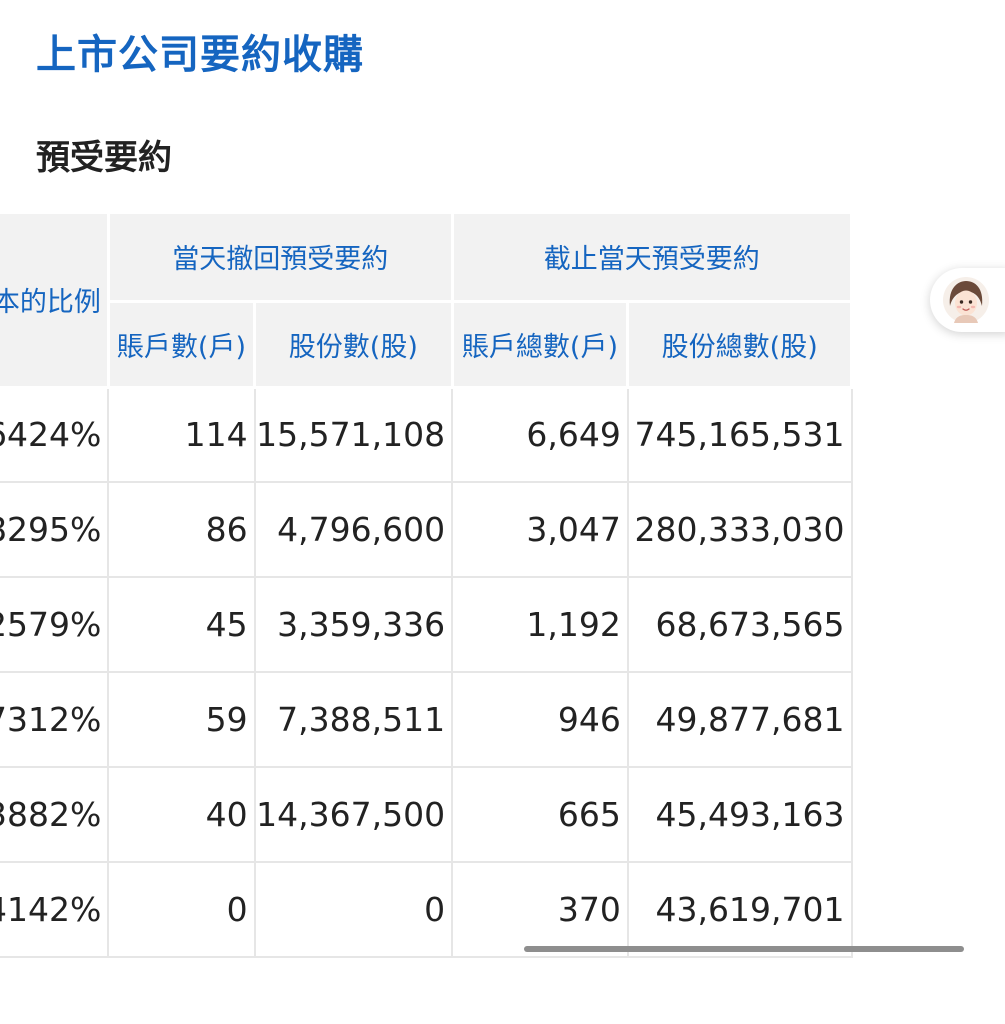  What do you see at coordinates (181, 910) in the screenshot?
I see `withdrawn-accounts-cell: 0` at bounding box center [181, 910].